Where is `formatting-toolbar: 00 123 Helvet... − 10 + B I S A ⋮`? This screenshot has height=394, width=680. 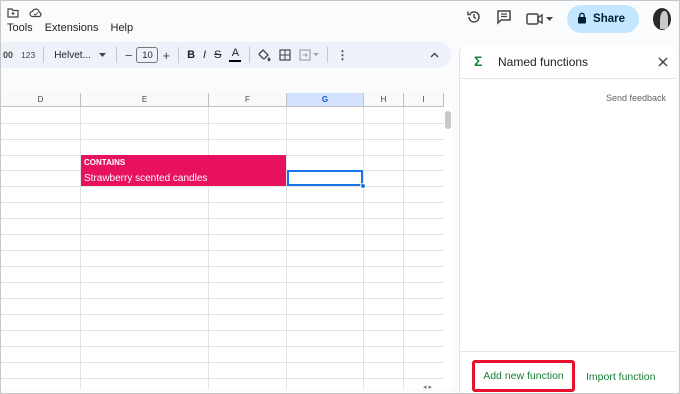
formatting-toolbar: 00 123 Helvet... − 10 + B I S A ⋮ is located at coordinates (226, 55).